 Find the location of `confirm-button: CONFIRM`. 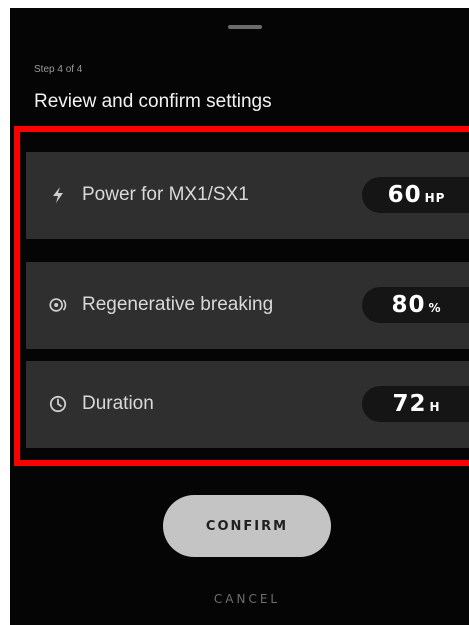

confirm-button: CONFIRM is located at coordinates (247, 526).